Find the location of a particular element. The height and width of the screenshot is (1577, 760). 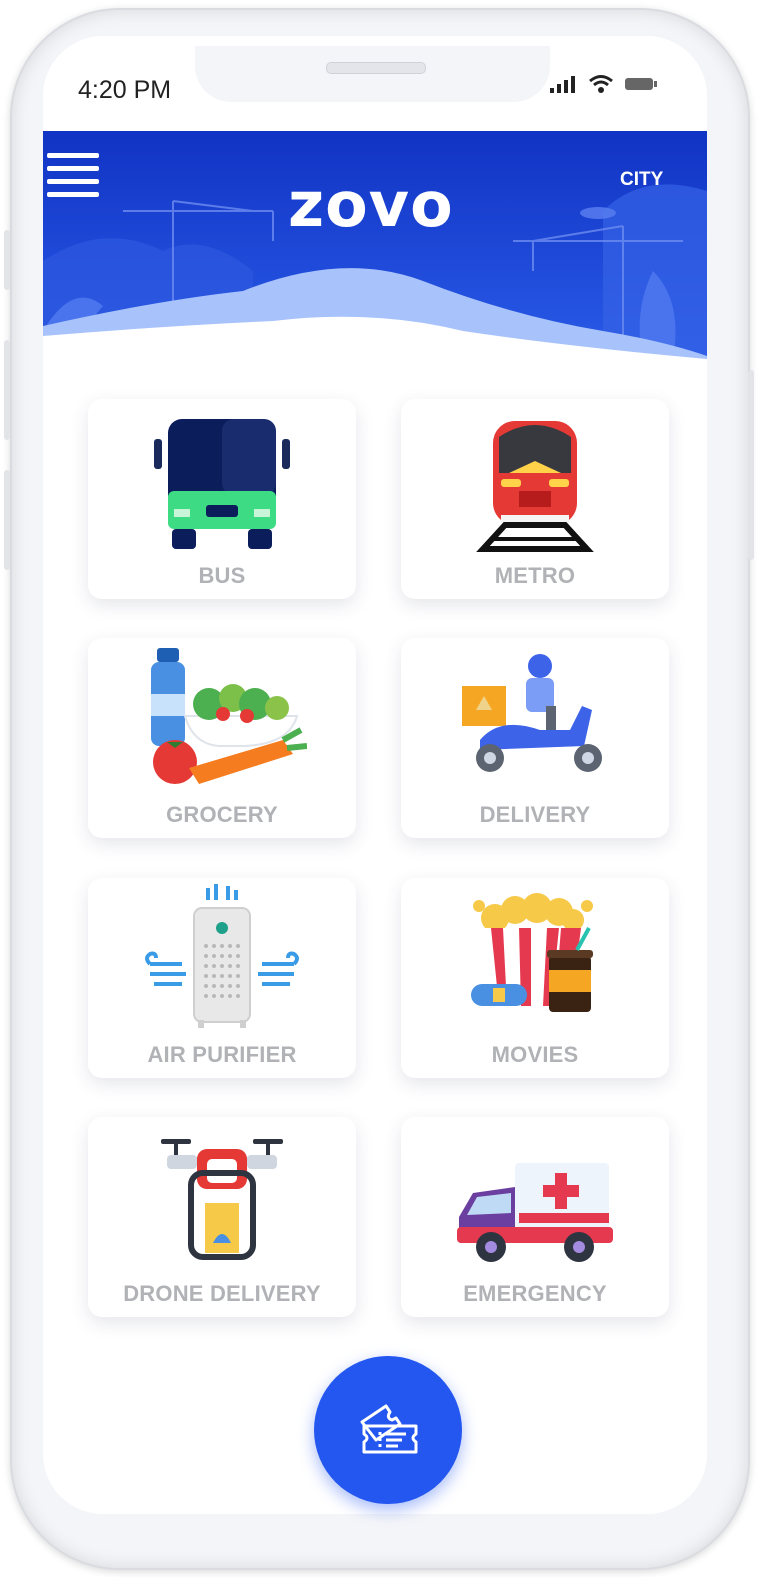

phone-power-button is located at coordinates (751, 465).